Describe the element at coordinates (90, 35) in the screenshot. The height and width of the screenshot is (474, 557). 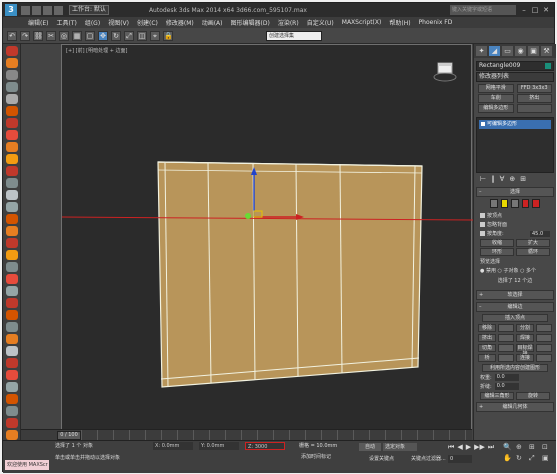
I see `select-object-icon: ▢` at that location.